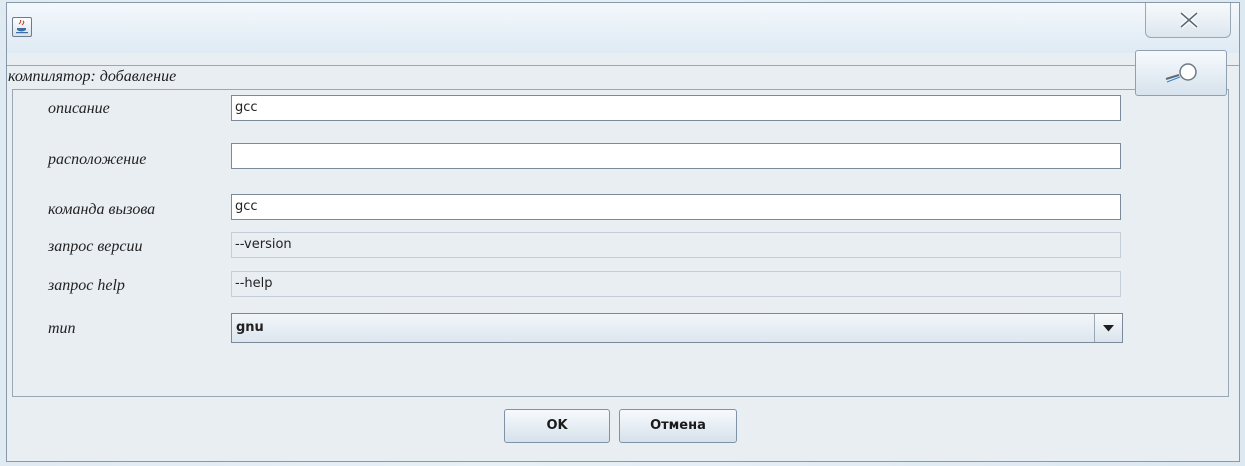 This screenshot has height=466, width=1245. What do you see at coordinates (95, 246) in the screenshot?
I see `version-query-label: запрос версии` at bounding box center [95, 246].